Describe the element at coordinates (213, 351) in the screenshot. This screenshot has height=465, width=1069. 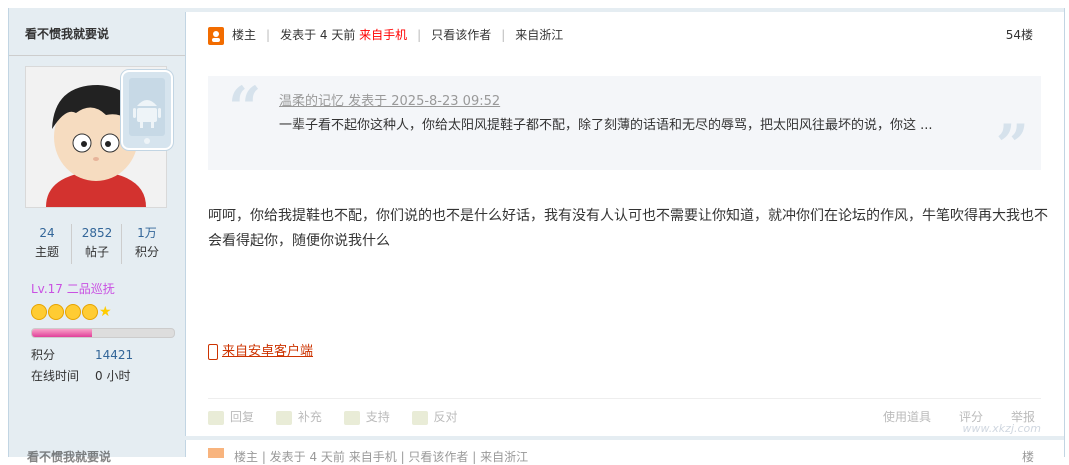
I see `phone-icon` at that location.